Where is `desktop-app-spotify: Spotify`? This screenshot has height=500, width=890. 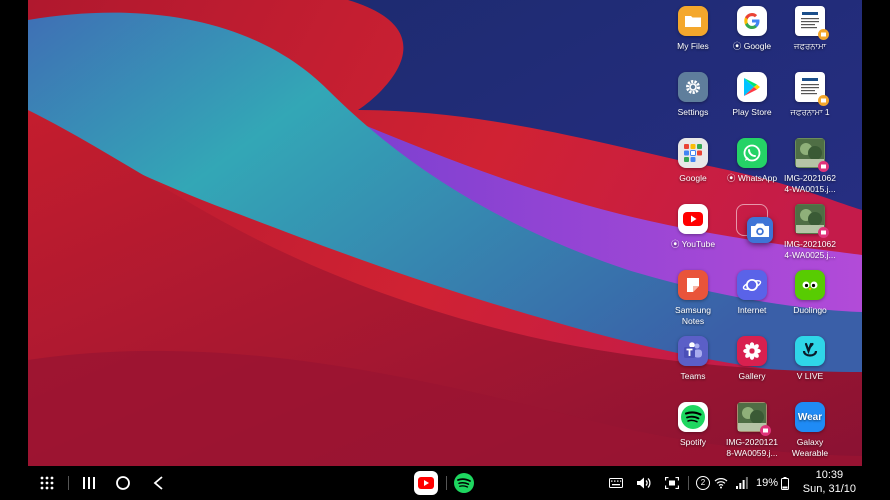
desktop-app-spotify: Spotify is located at coordinates (693, 425).